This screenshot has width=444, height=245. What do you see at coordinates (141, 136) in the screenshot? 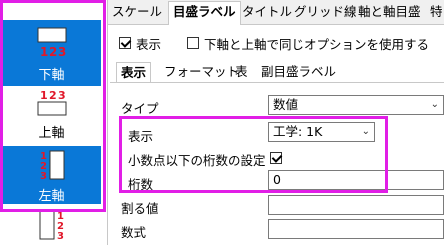
I see `display-label: 表示` at bounding box center [141, 136].